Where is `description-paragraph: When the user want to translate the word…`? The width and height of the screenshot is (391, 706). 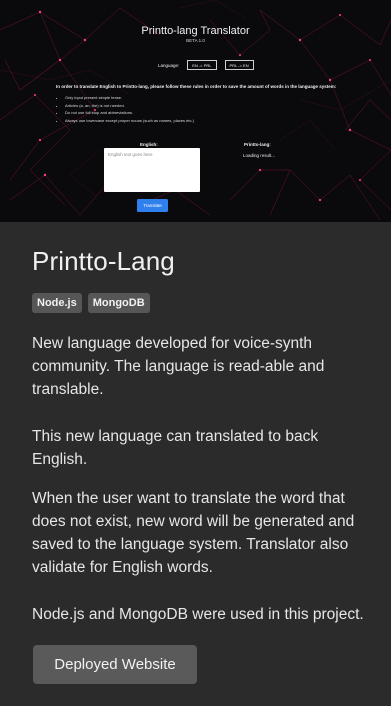 description-paragraph: When the user want to translate the word… is located at coordinates (193, 533).